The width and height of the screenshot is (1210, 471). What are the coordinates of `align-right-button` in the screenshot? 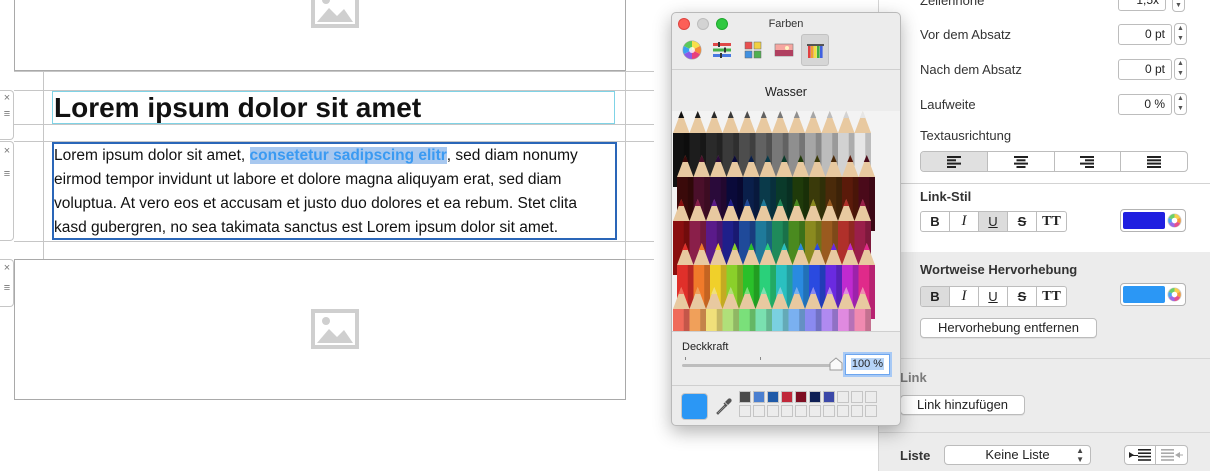 It's located at (1088, 161).